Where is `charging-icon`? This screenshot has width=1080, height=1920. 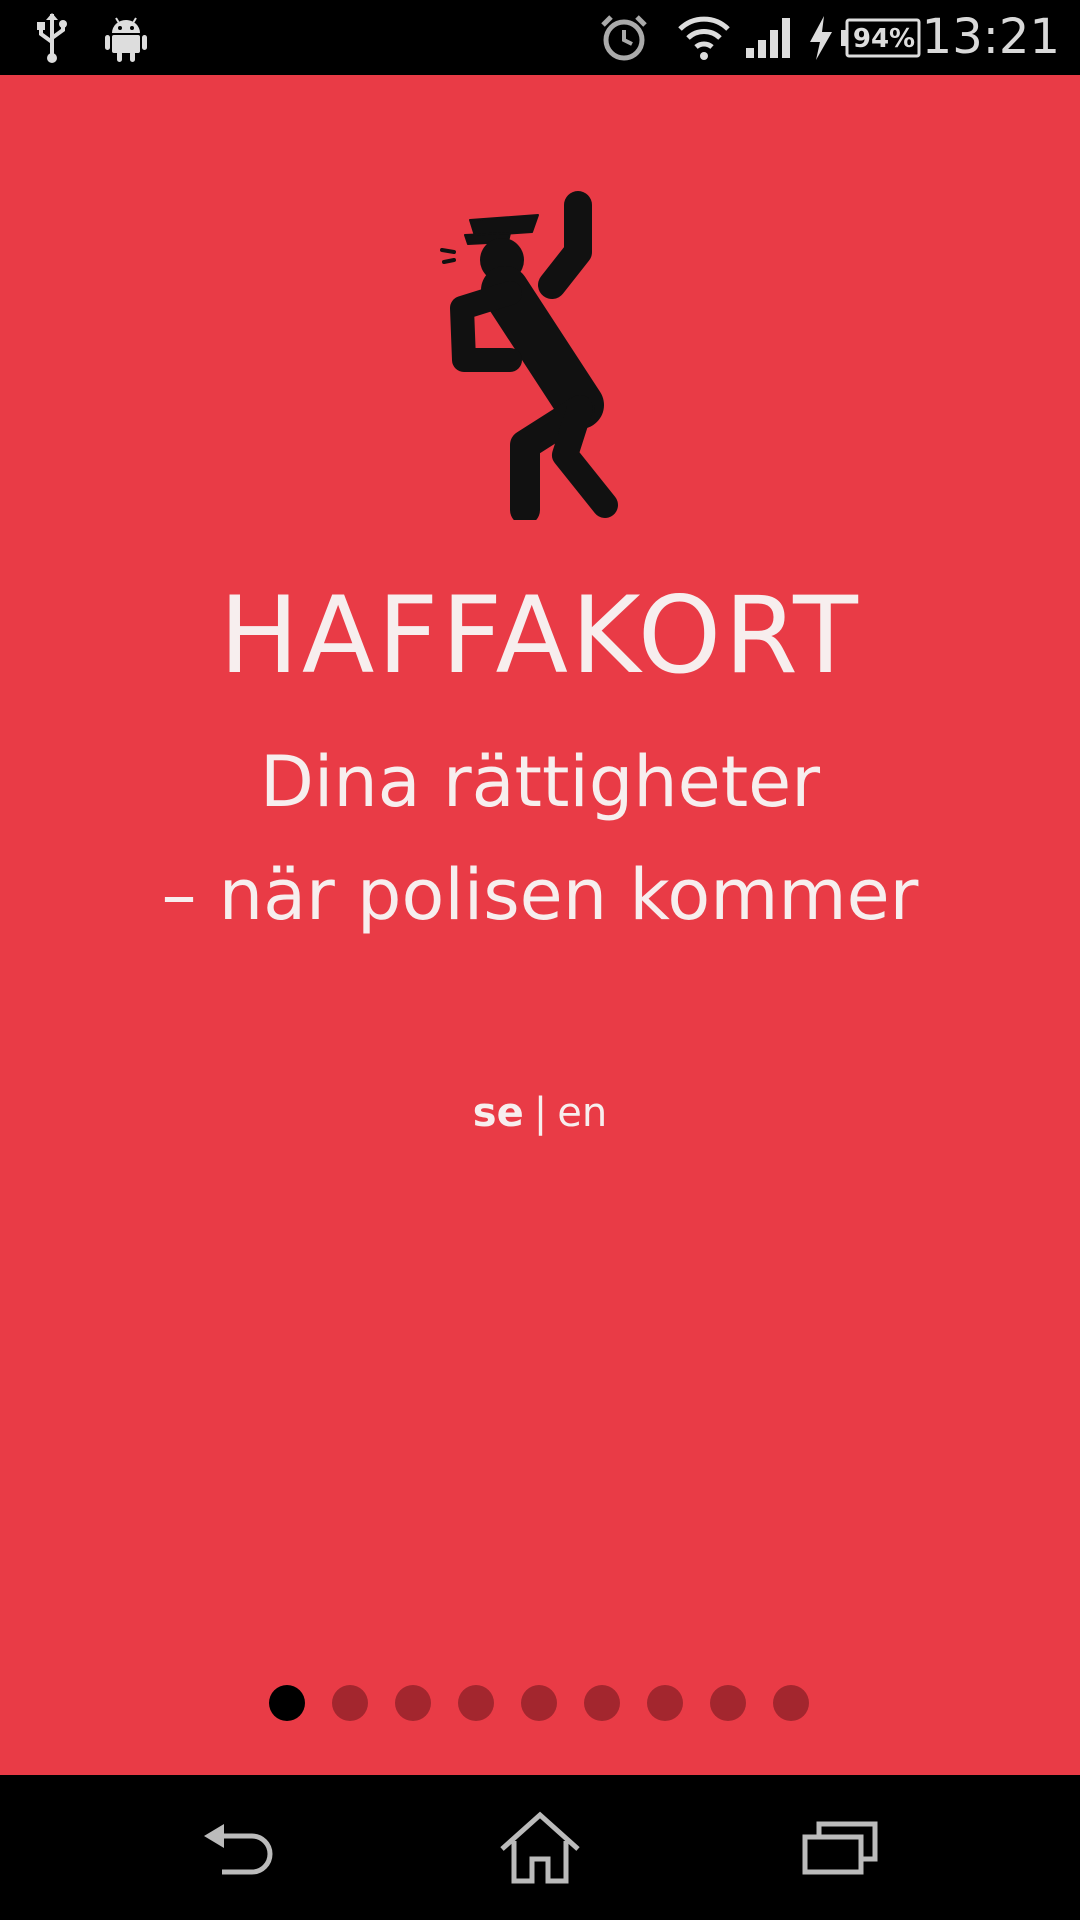
charging-icon is located at coordinates (821, 37).